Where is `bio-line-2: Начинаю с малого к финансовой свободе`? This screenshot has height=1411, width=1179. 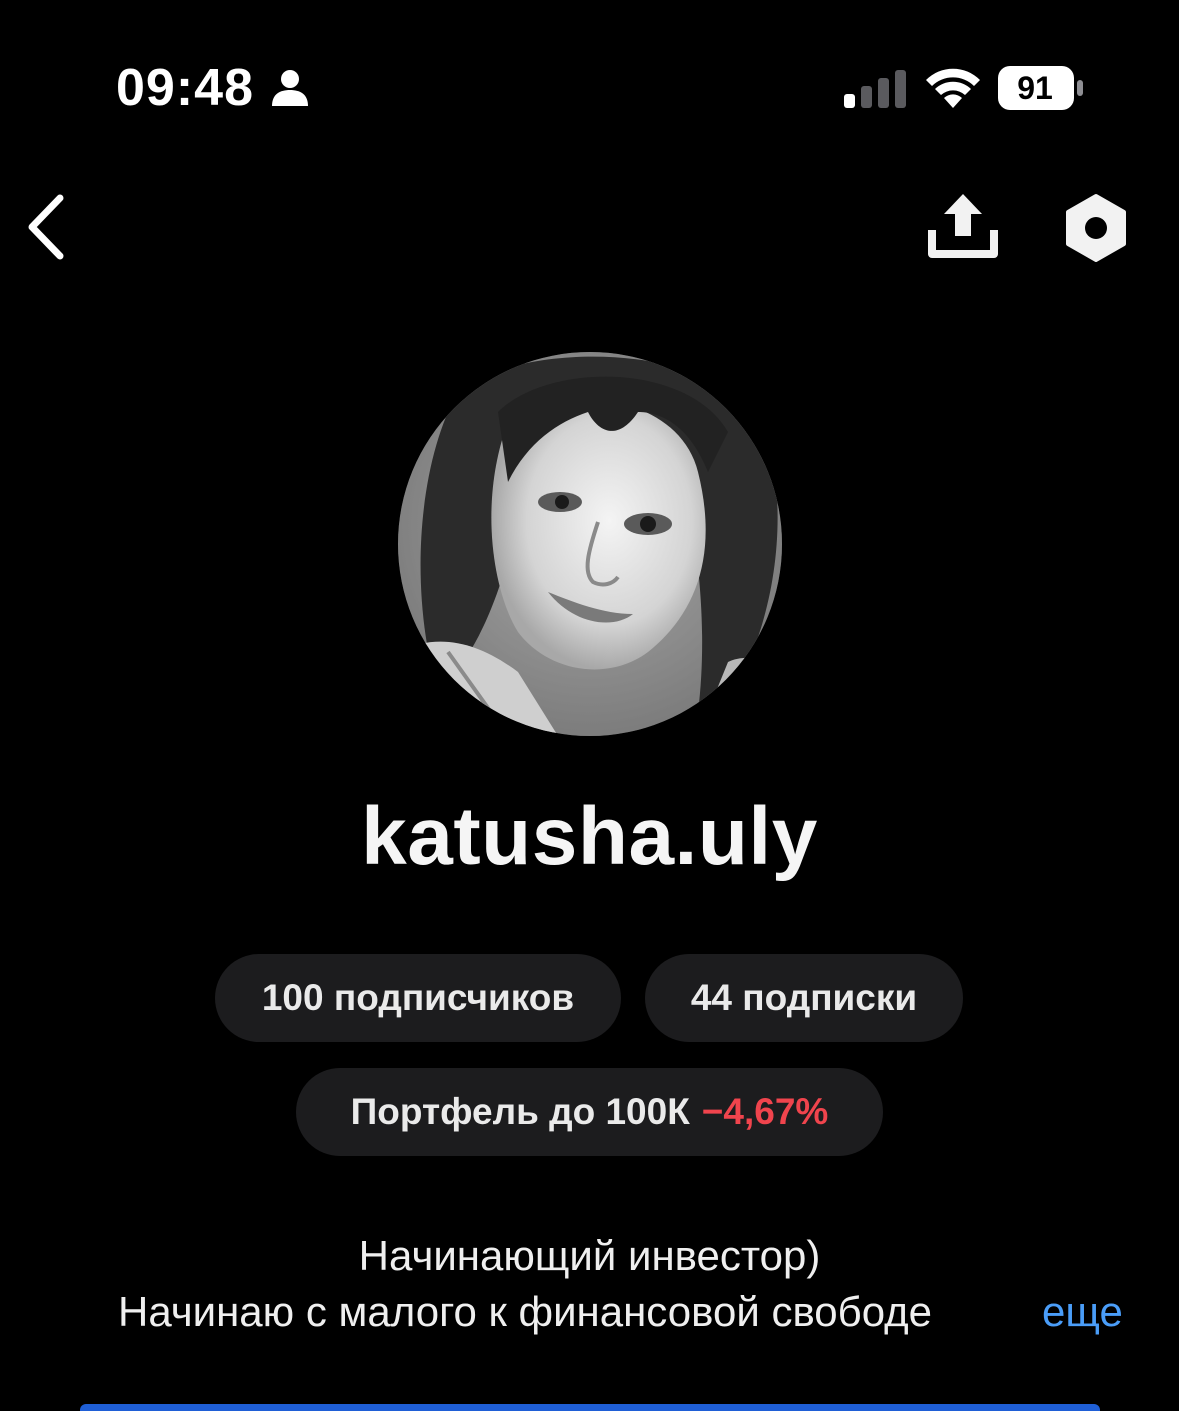 bio-line-2: Начинаю с малого к финансовой свободе is located at coordinates (525, 1311).